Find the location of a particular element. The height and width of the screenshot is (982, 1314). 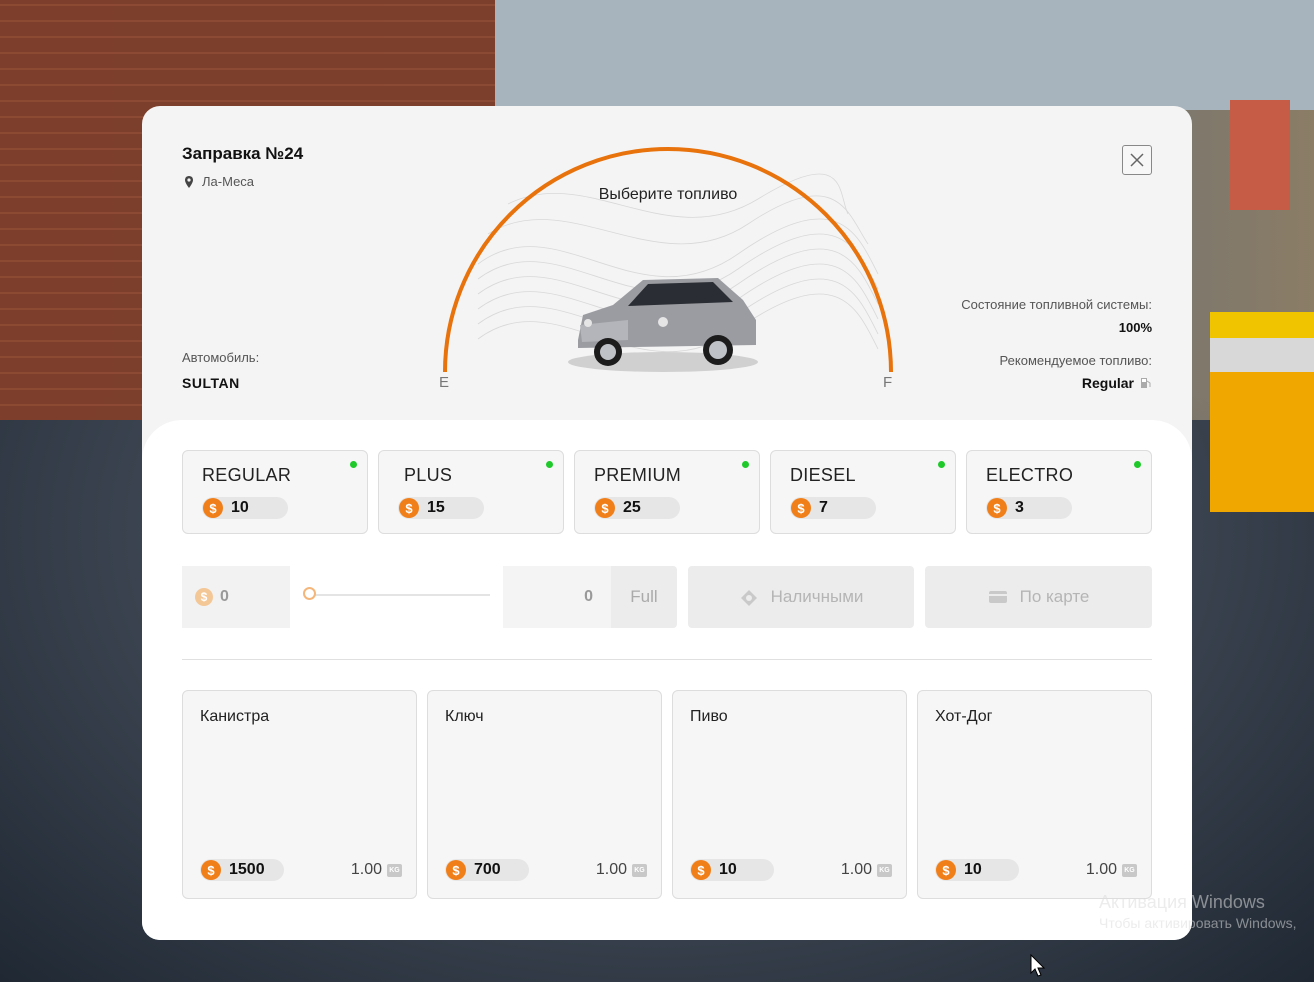

fuel-gauge is located at coordinates (668, 260).